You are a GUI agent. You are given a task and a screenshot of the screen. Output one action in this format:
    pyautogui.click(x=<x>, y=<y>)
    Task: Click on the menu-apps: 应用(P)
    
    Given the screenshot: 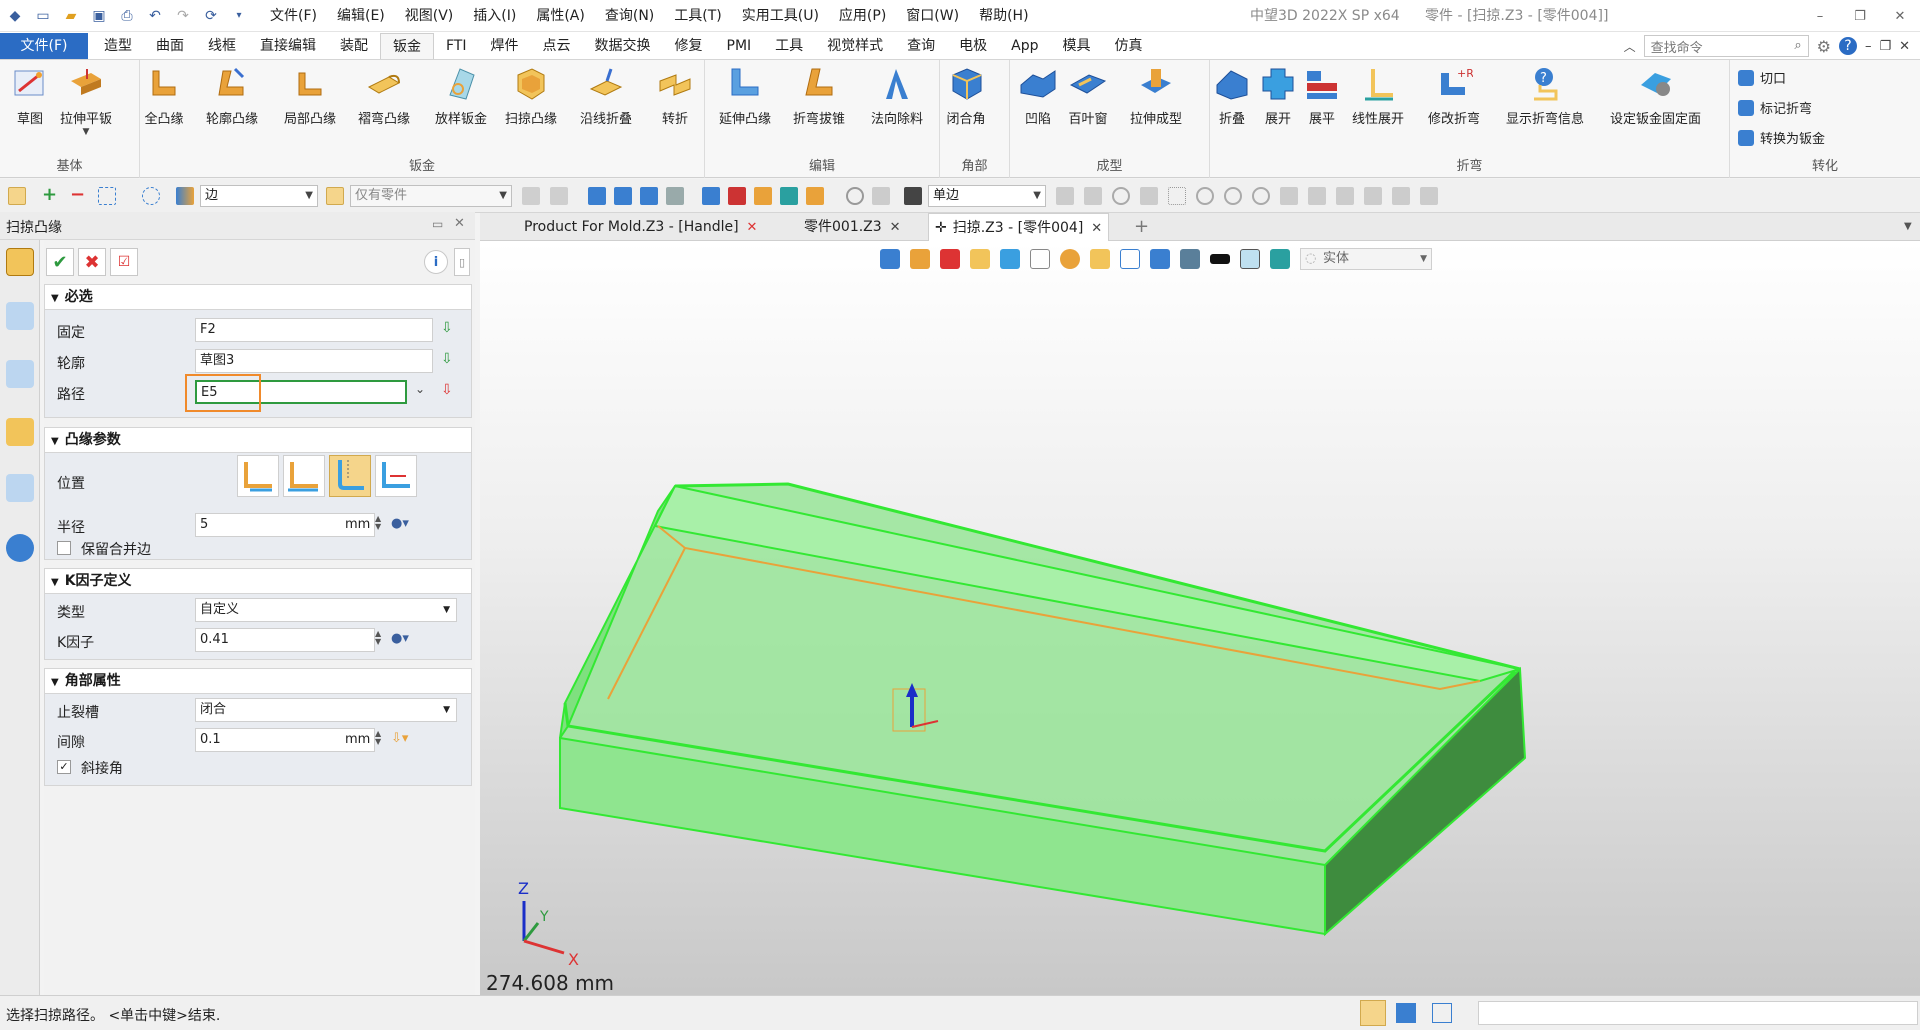 What is the action you would take?
    pyautogui.click(x=862, y=16)
    